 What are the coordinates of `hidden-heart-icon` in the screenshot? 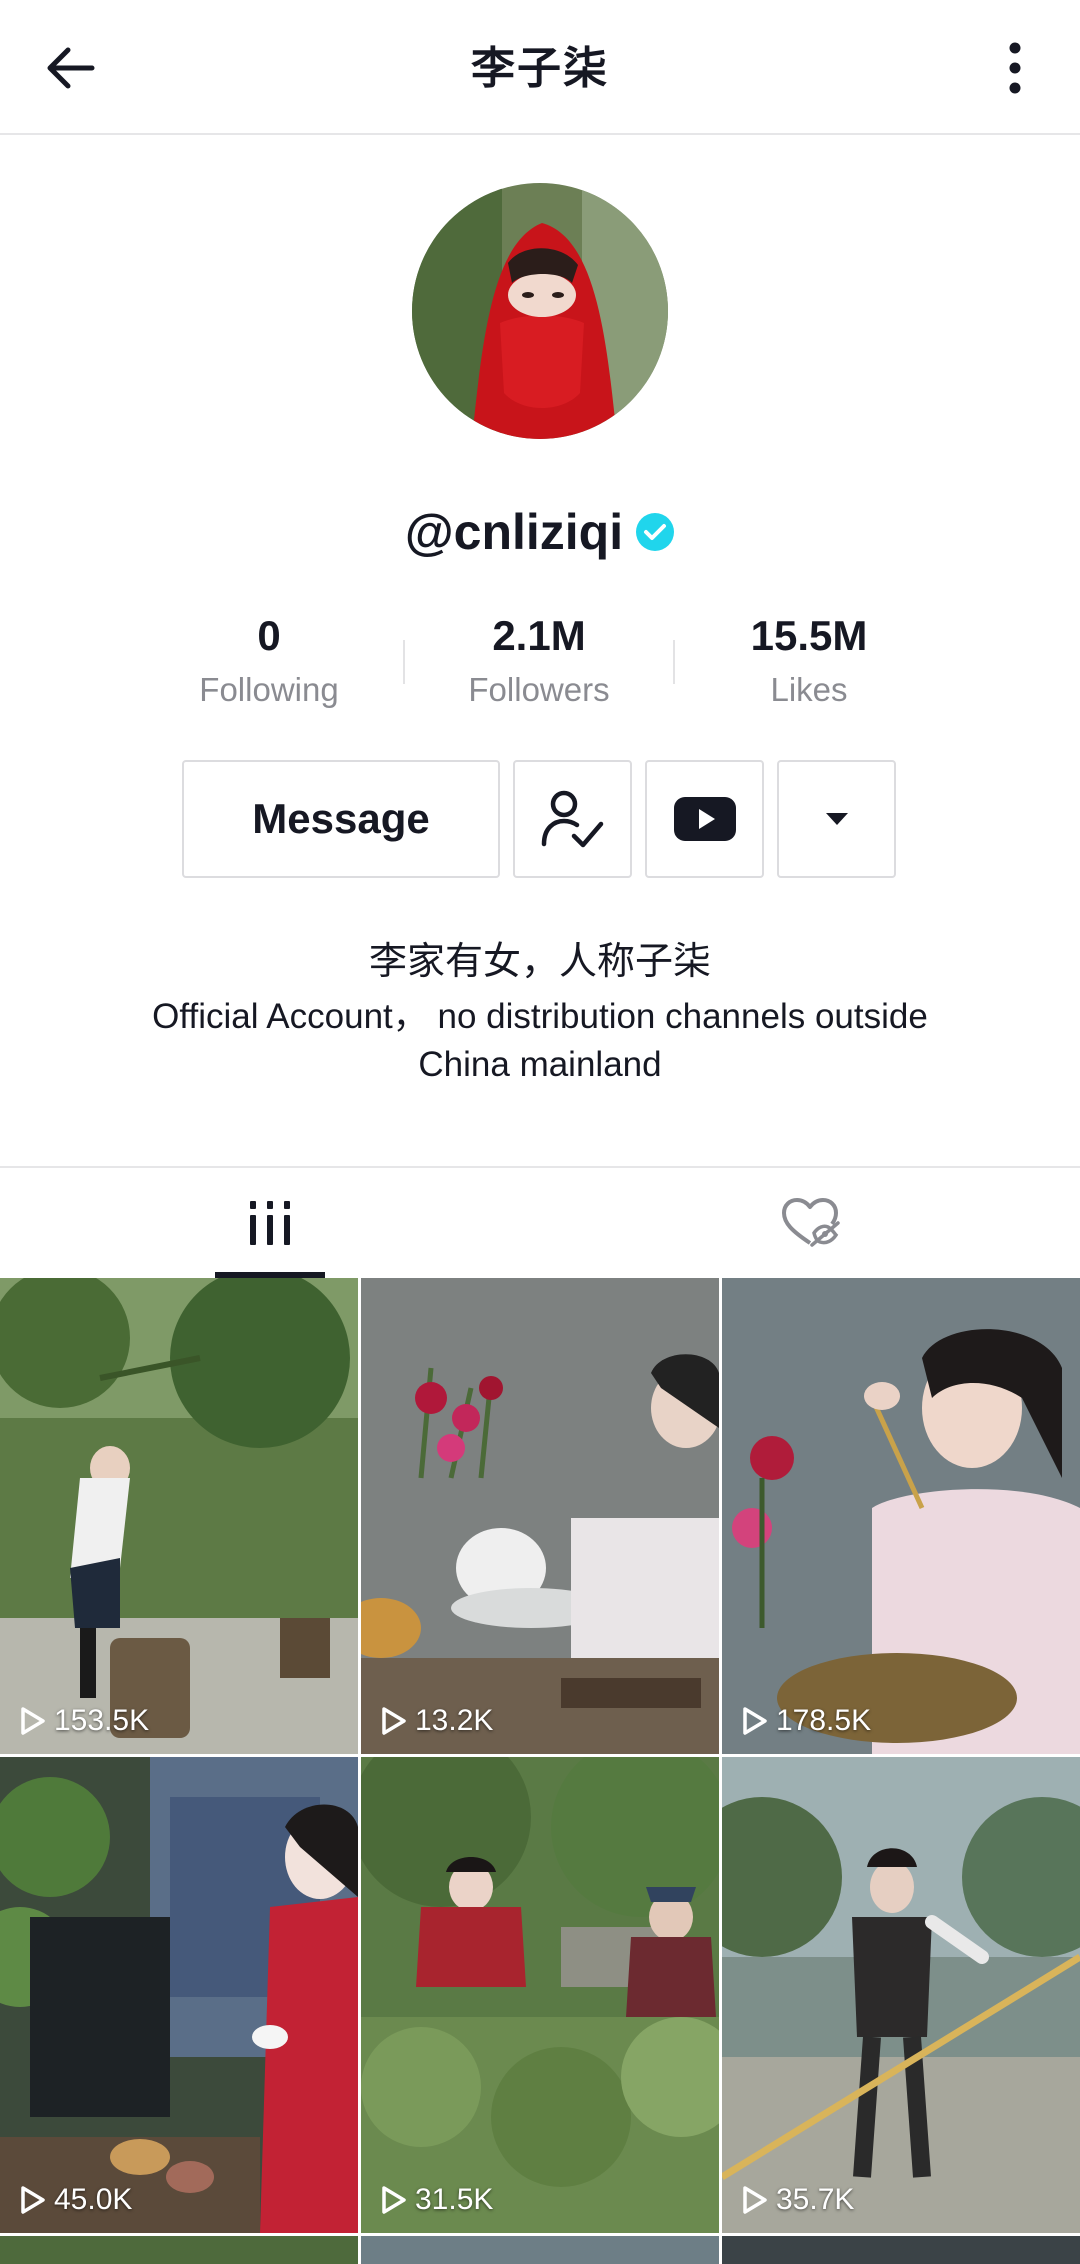 It's located at (811, 1222).